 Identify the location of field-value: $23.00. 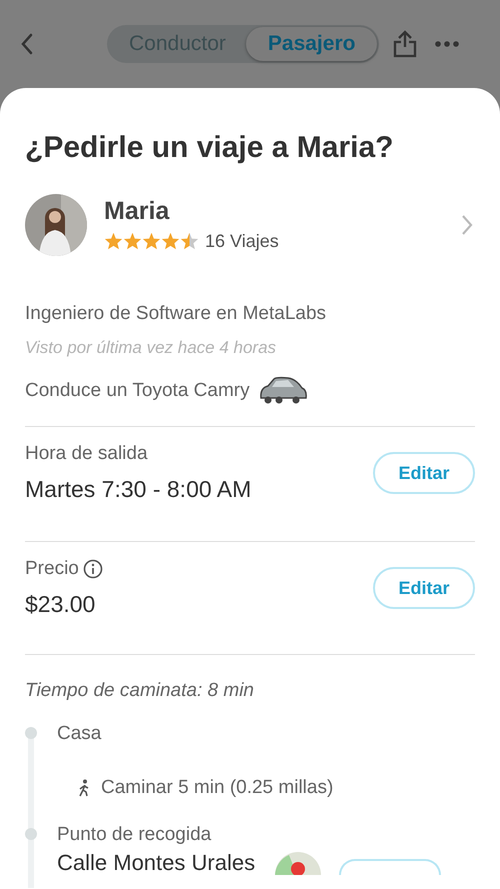
(60, 604).